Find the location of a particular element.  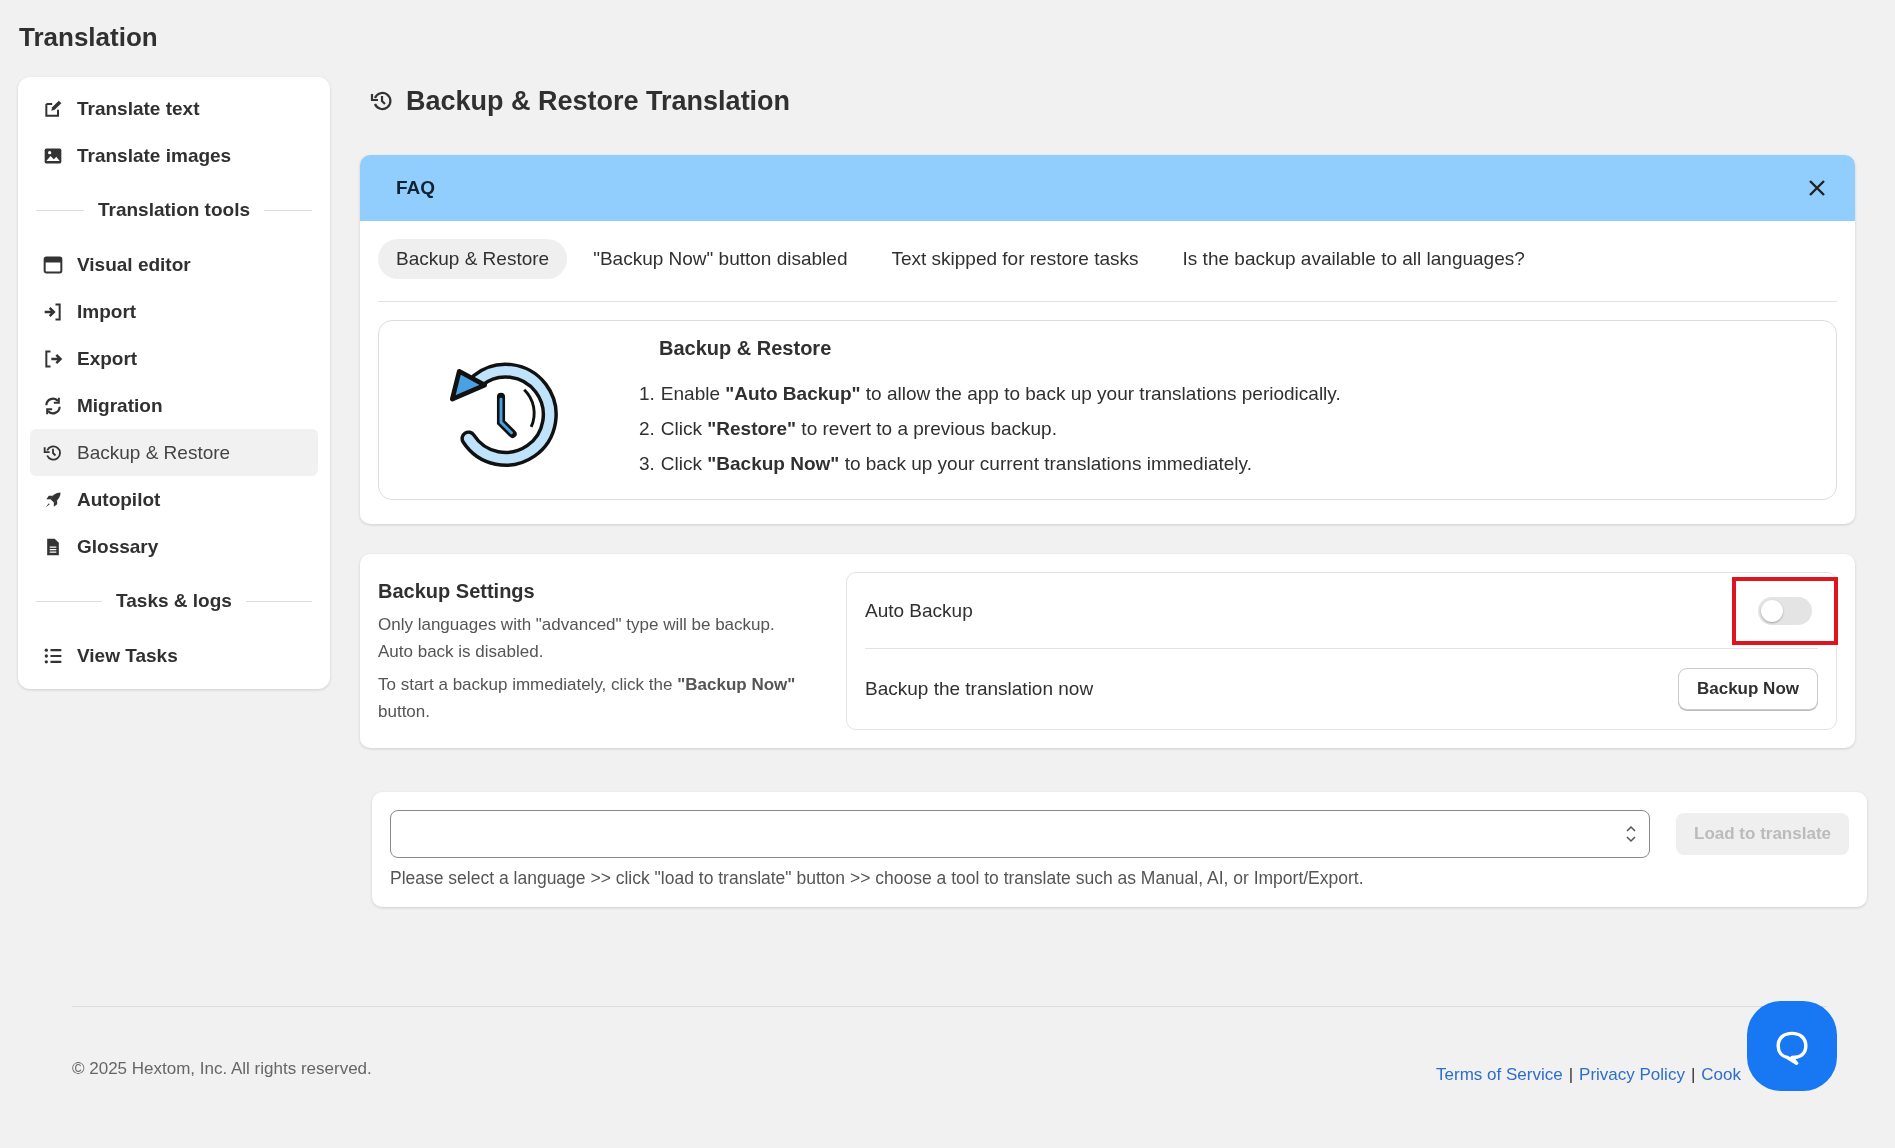

page-heading: Backup & Restore Translation is located at coordinates (598, 101).